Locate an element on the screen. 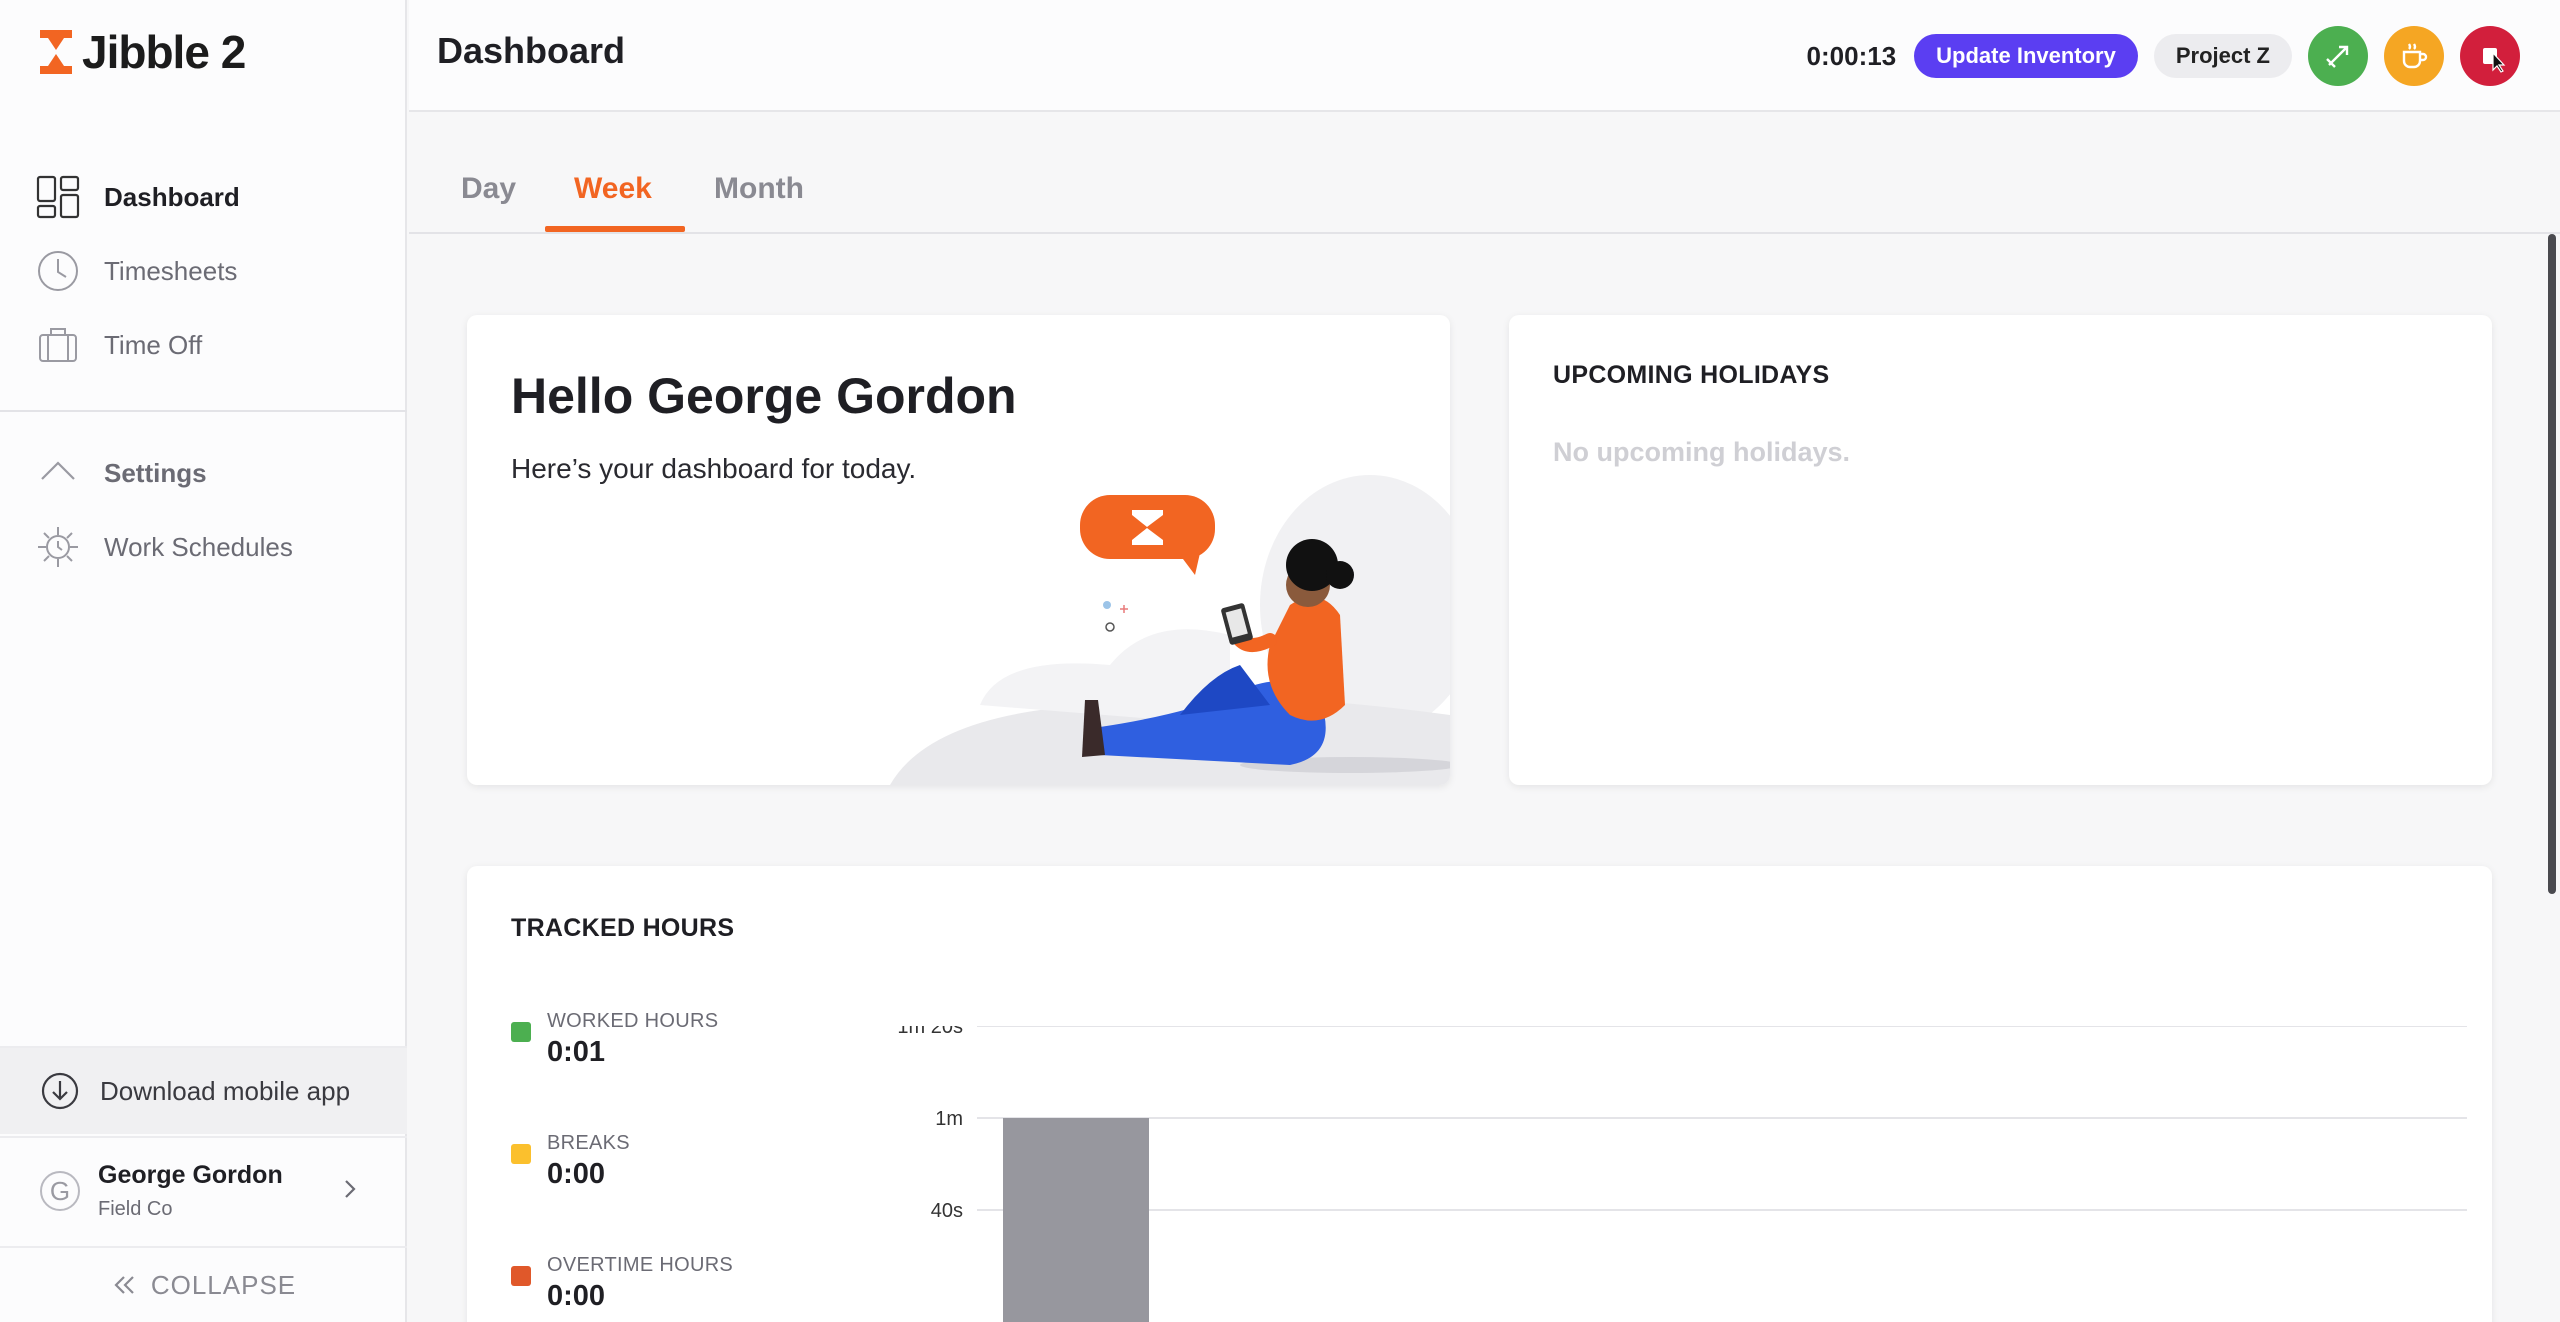 The width and height of the screenshot is (2560, 1322). period-tabs: Day Week Month is located at coordinates (1484, 174).